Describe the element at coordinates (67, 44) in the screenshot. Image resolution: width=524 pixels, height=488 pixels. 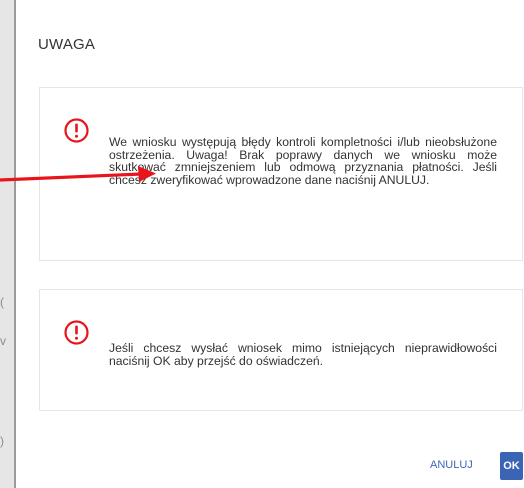
I see `dialog-title: UWAGA` at that location.